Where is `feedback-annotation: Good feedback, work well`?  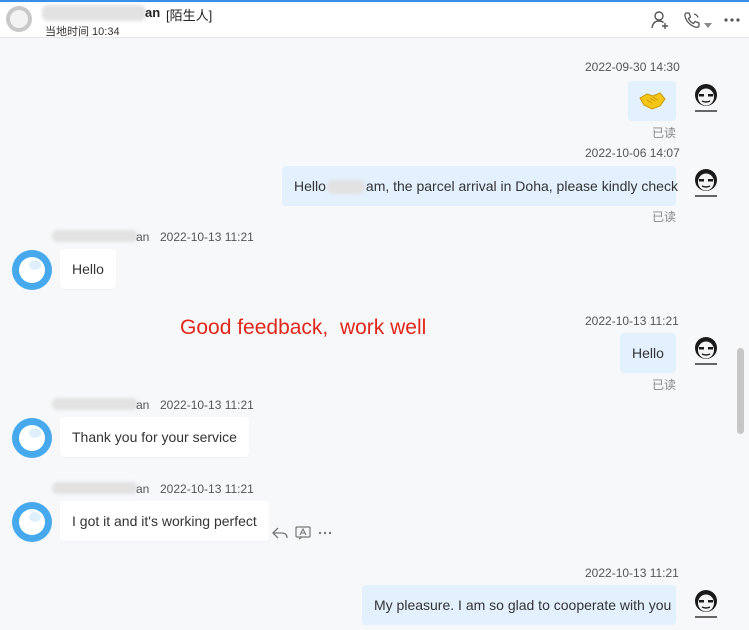 feedback-annotation: Good feedback, work well is located at coordinates (303, 327).